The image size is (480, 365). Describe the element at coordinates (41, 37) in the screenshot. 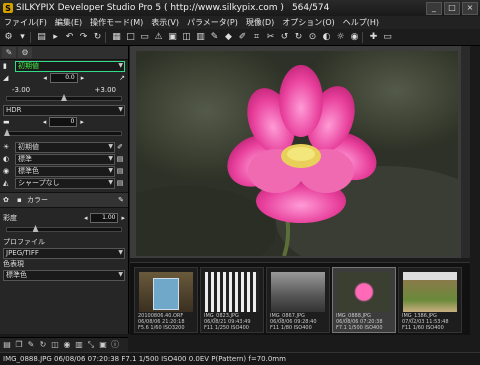

I see `open-folder-icon: ▤` at that location.